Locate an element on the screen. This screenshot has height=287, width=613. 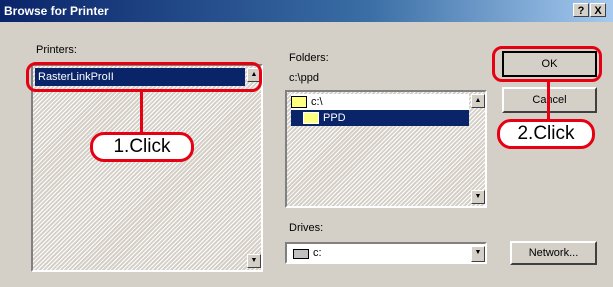
printers-label: Printers: is located at coordinates (56, 50).